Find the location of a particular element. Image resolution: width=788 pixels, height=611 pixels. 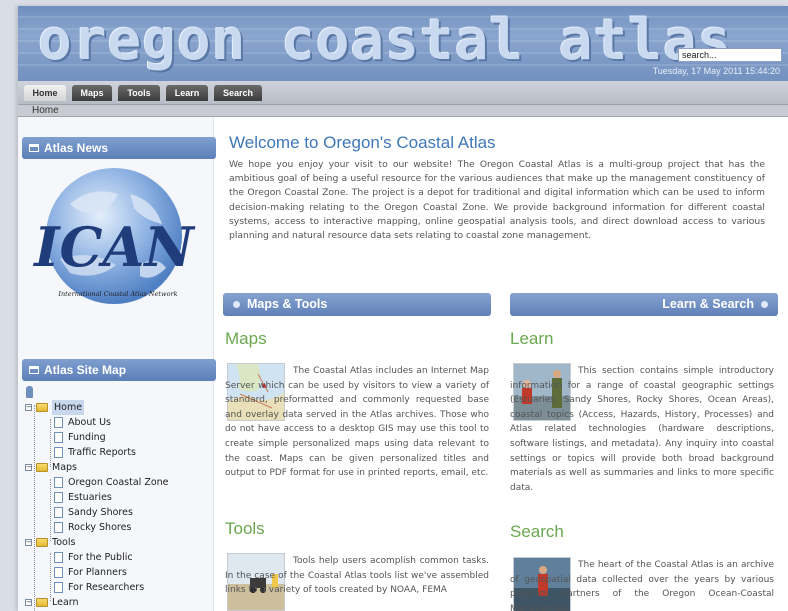

maps-title: Maps is located at coordinates (246, 339).